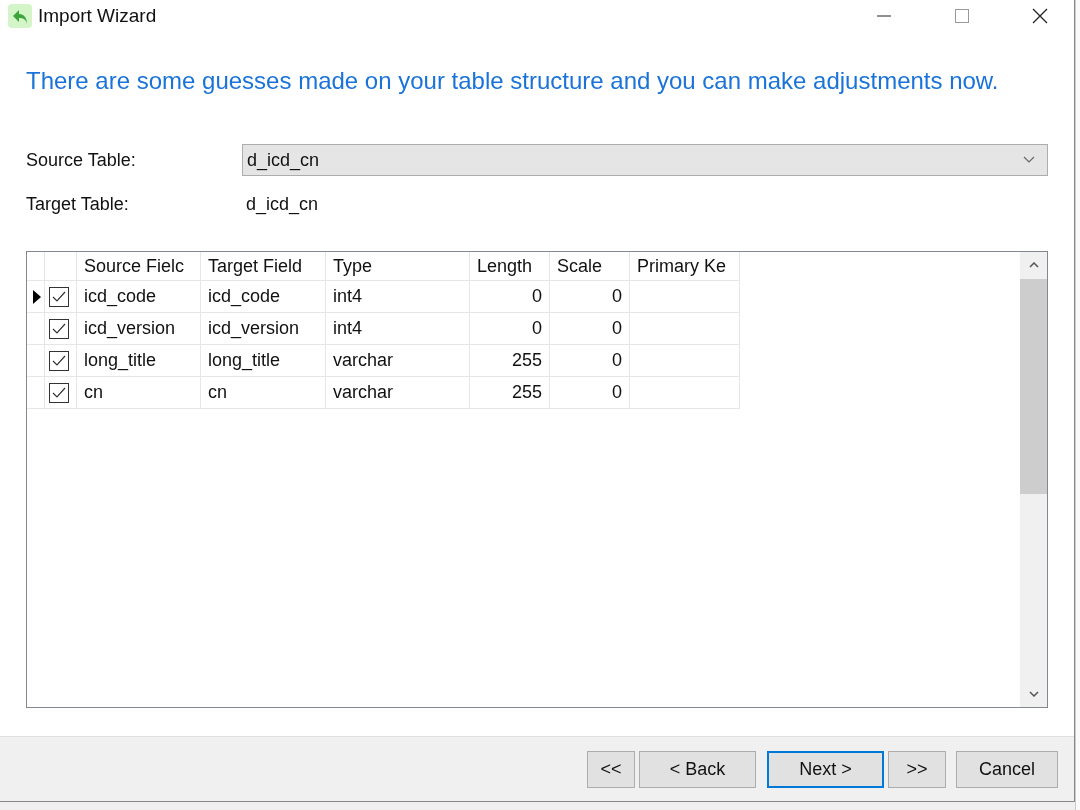  I want to click on window-title: Import Wizard, so click(97, 16).